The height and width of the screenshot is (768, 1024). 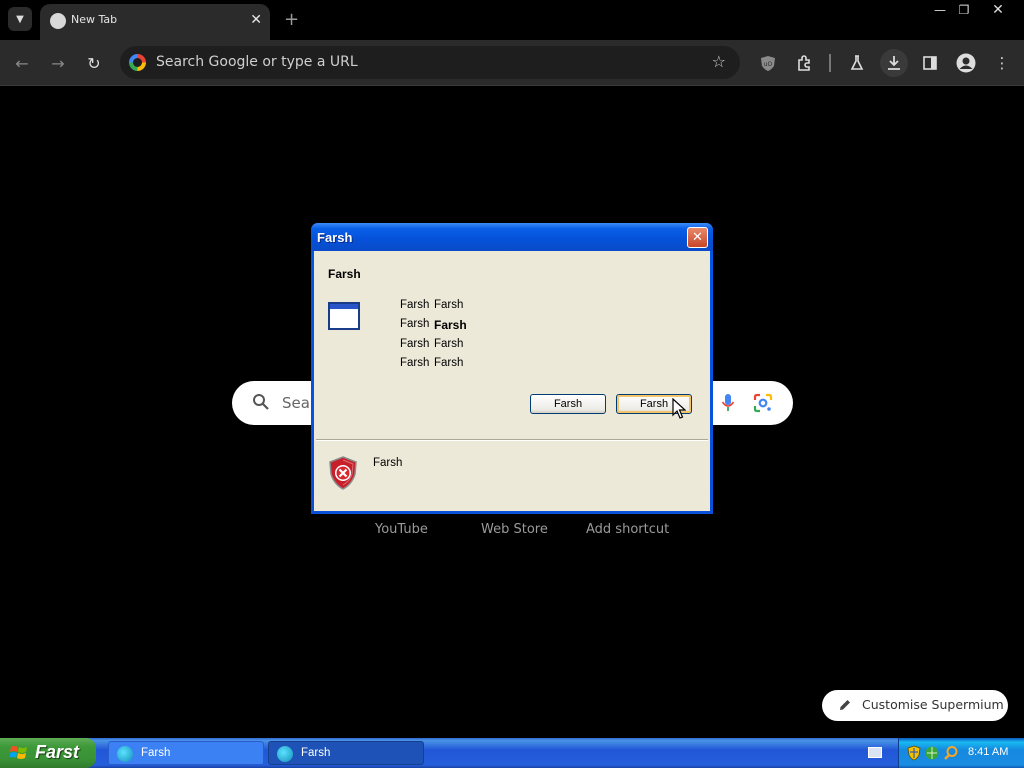 I want to click on flask-labs-icon, so click(x=857, y=63).